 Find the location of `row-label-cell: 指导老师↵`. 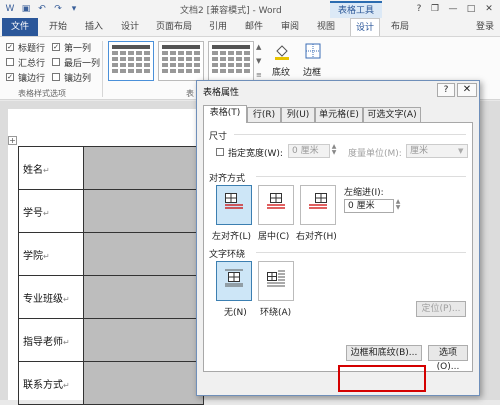

row-label-cell: 指导老师↵ is located at coordinates (51, 340).